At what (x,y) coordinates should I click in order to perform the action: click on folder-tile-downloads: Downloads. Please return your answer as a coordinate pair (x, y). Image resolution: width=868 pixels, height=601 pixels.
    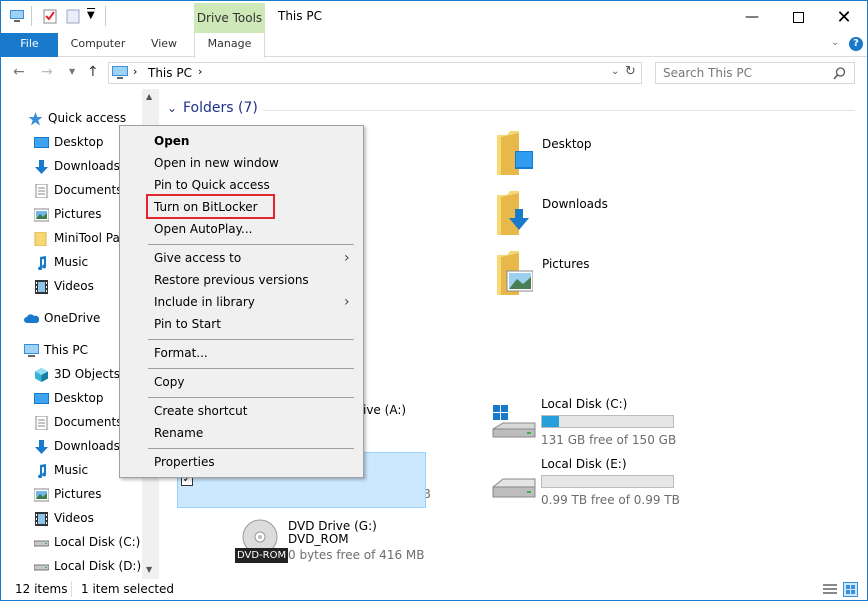
    Looking at the image, I should click on (557, 217).